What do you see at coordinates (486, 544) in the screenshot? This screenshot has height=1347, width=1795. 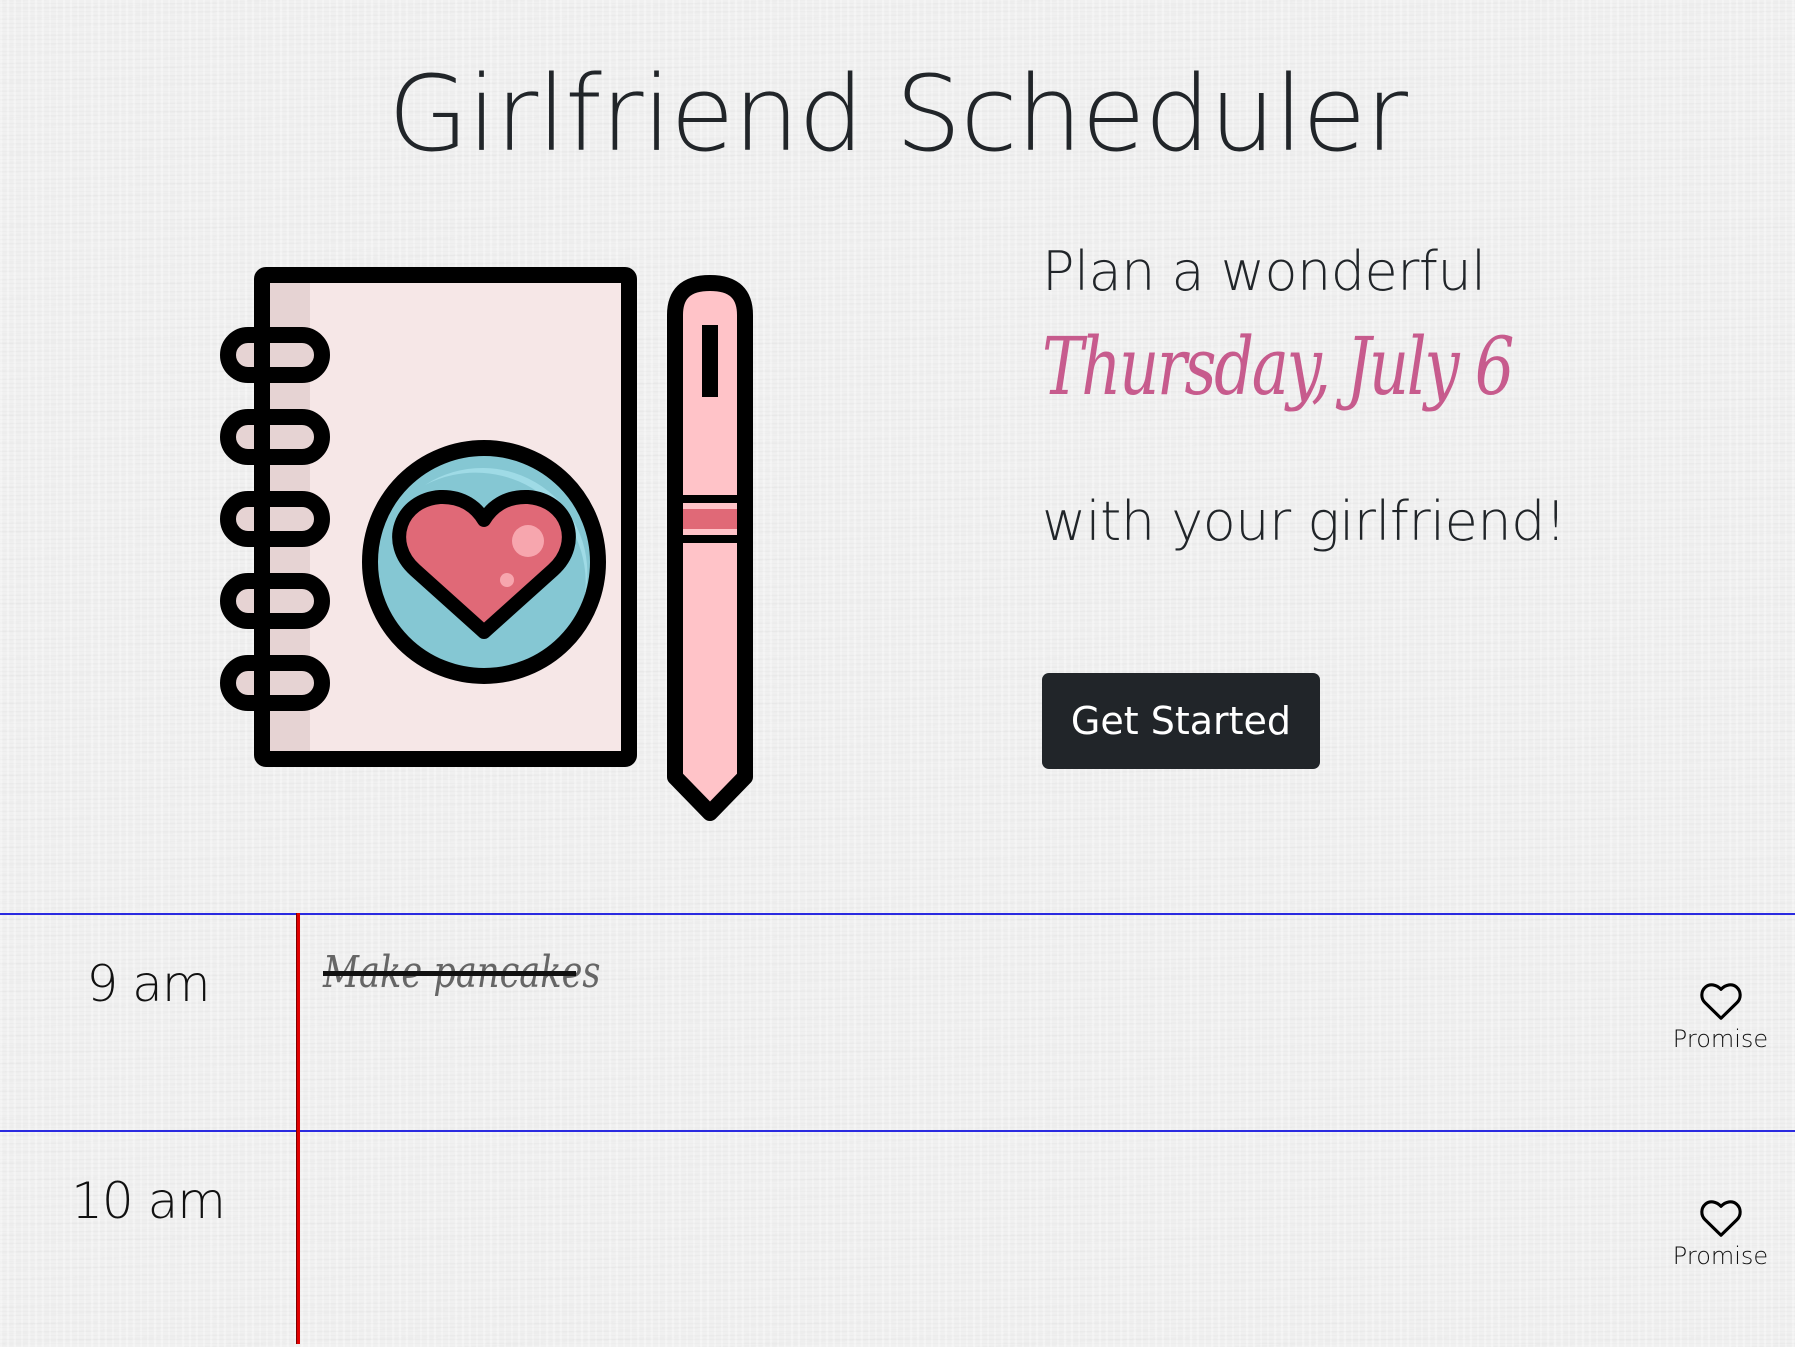 I see `notebook-heart-illustration` at bounding box center [486, 544].